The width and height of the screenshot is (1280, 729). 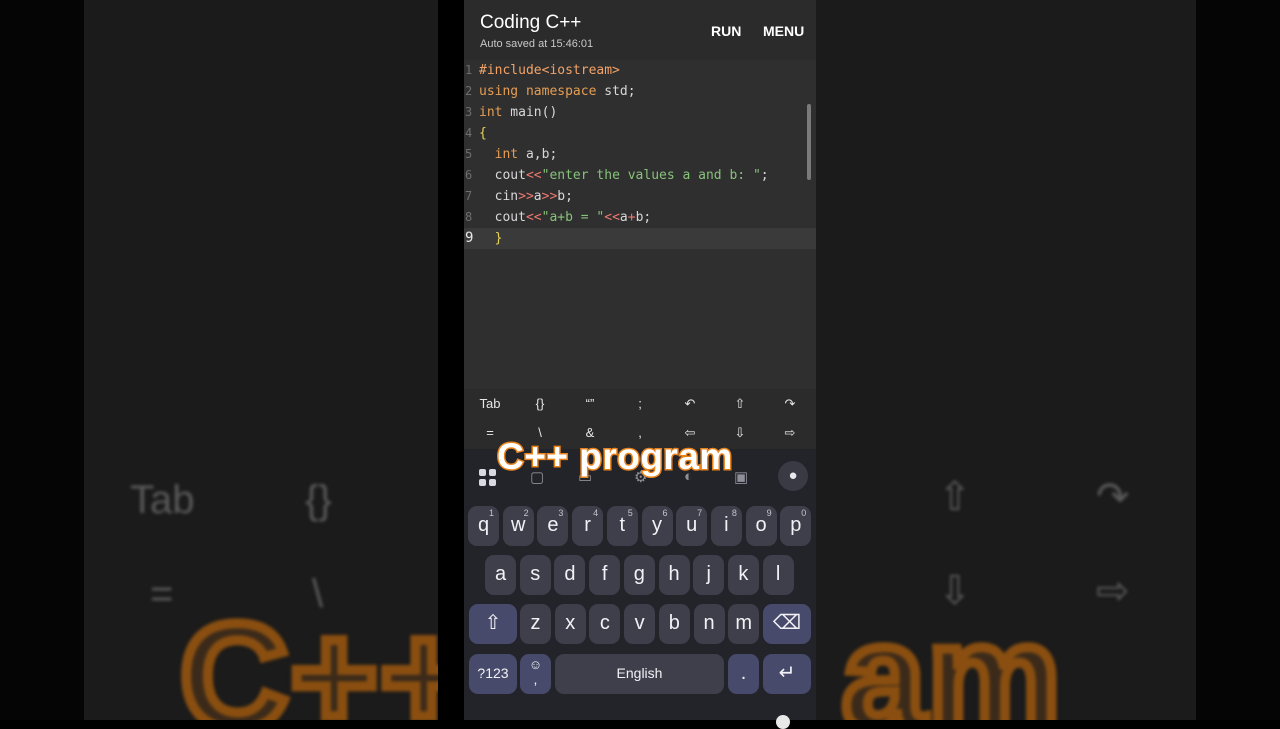 What do you see at coordinates (793, 476) in the screenshot?
I see `microphone-icon: ●` at bounding box center [793, 476].